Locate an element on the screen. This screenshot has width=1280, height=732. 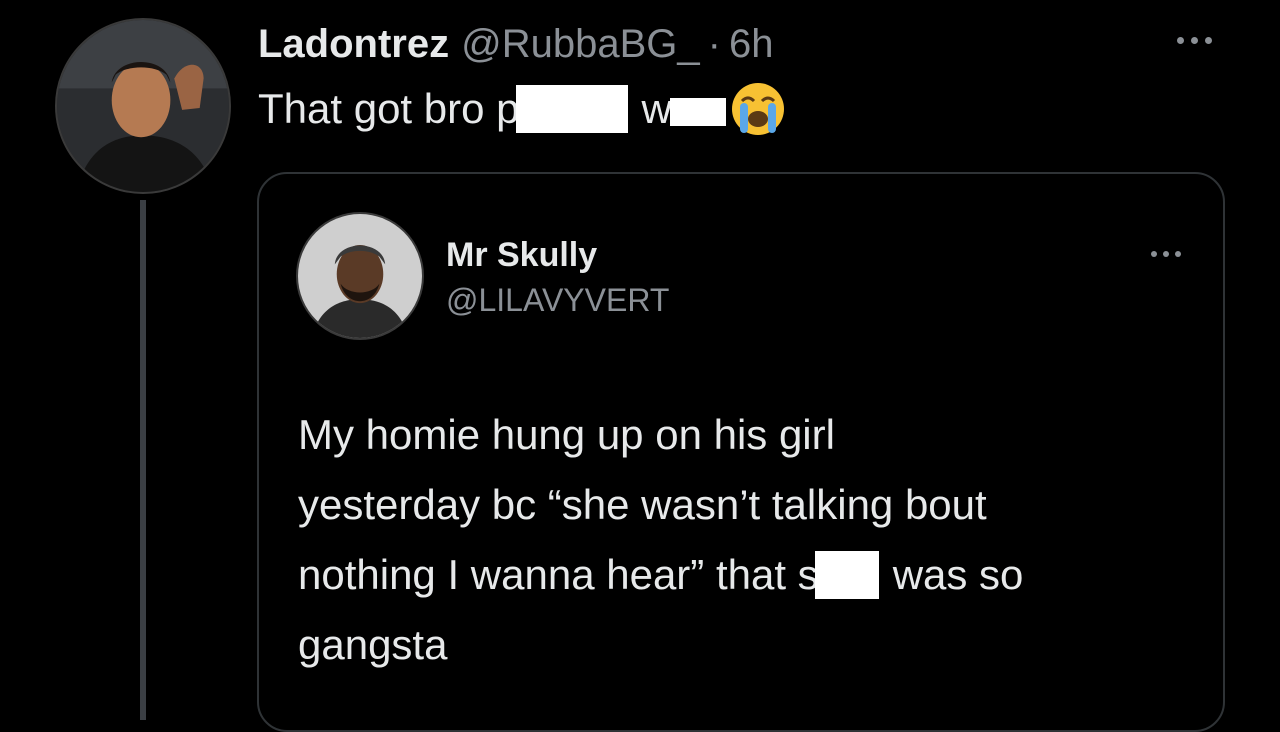
quoted-text-line: gangsta is located at coordinates (373, 644).